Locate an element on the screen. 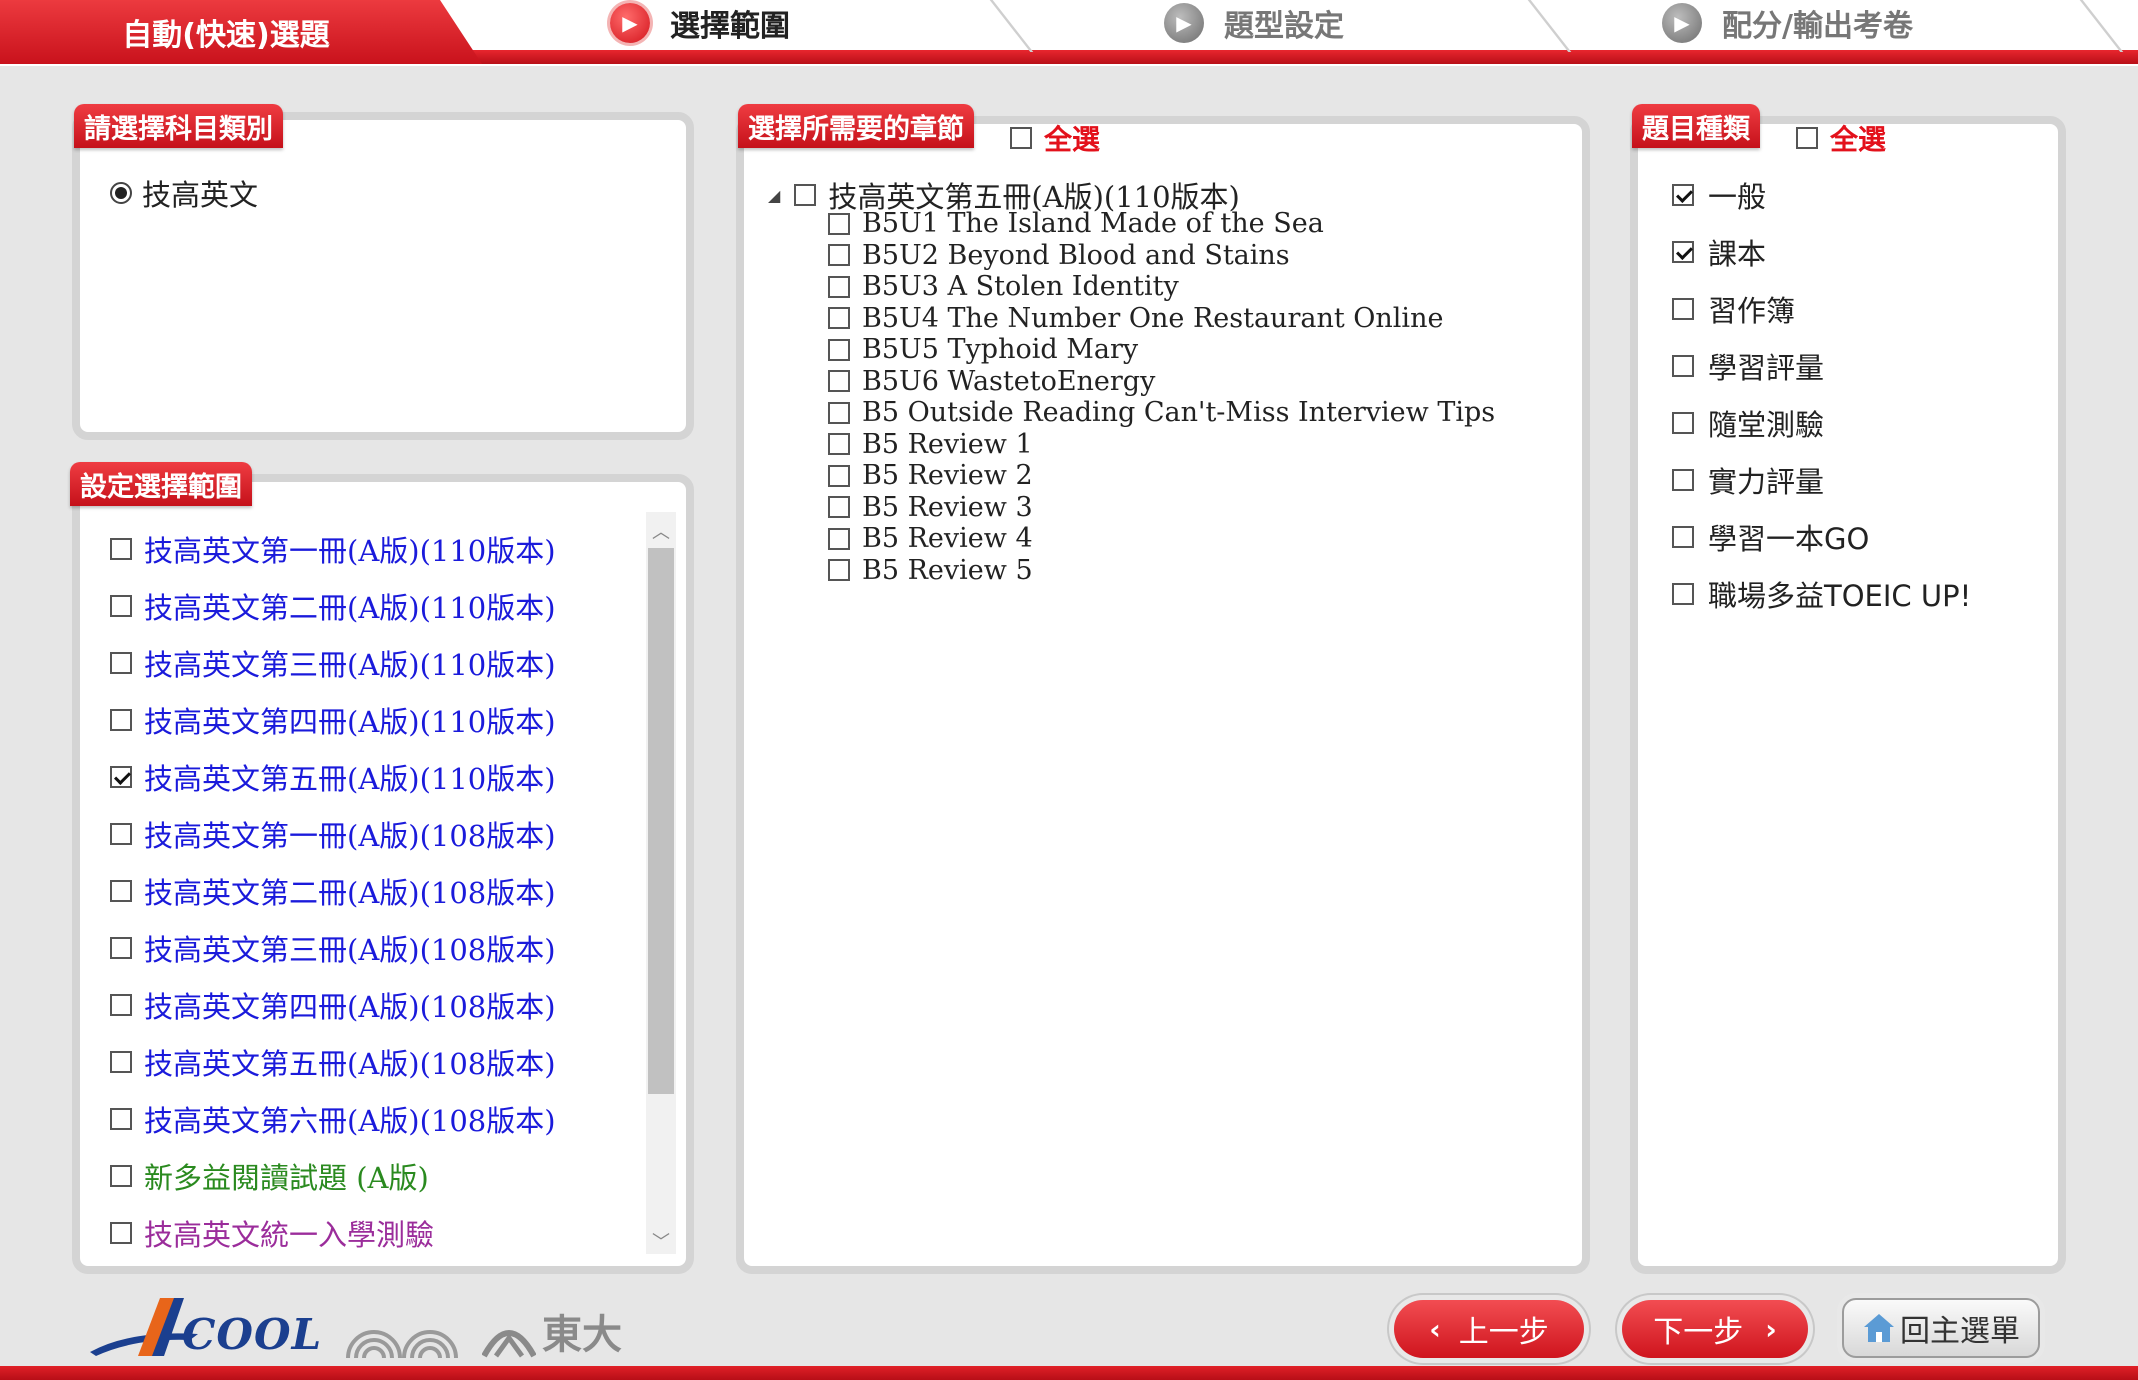 The width and height of the screenshot is (2138, 1380). range-scroll-thumb is located at coordinates (661, 821).